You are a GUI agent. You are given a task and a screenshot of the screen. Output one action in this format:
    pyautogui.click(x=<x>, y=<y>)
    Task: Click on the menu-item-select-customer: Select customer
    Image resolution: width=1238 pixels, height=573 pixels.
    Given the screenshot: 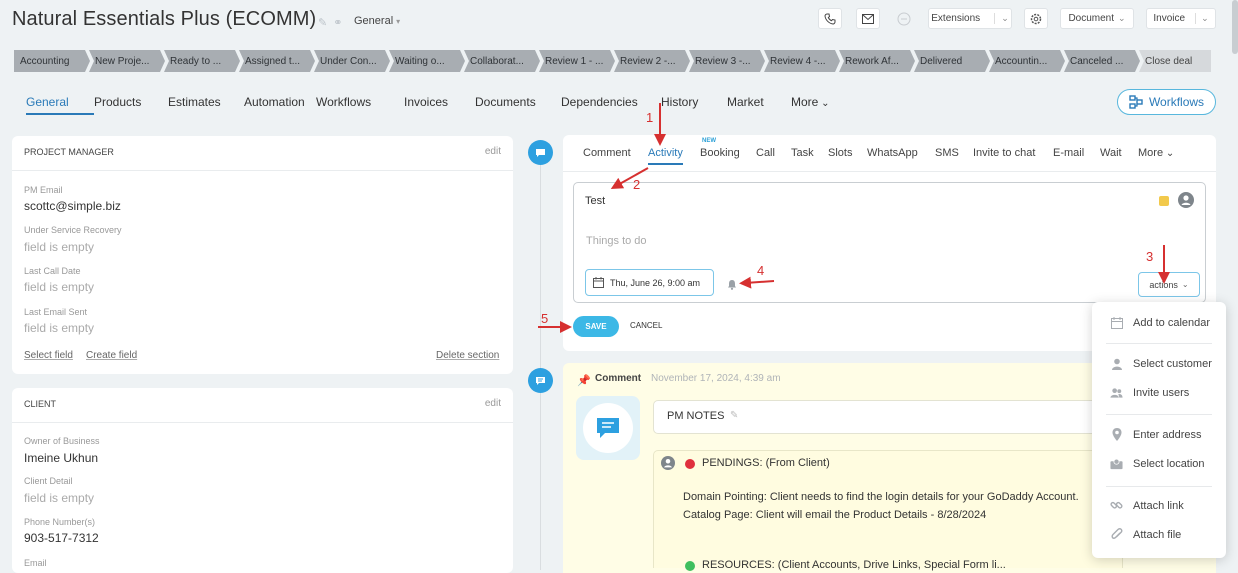 What is the action you would take?
    pyautogui.click(x=1161, y=363)
    